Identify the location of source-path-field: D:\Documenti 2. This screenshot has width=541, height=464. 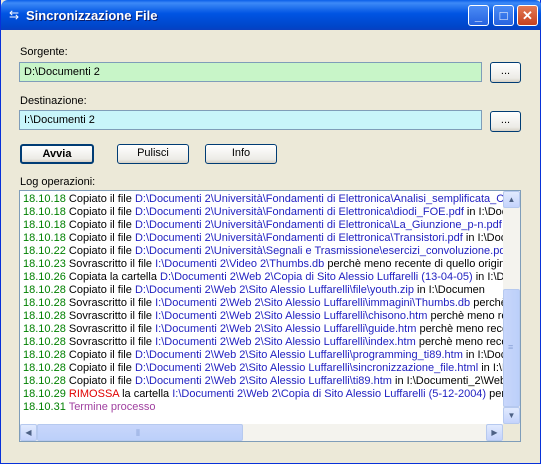
(250, 72).